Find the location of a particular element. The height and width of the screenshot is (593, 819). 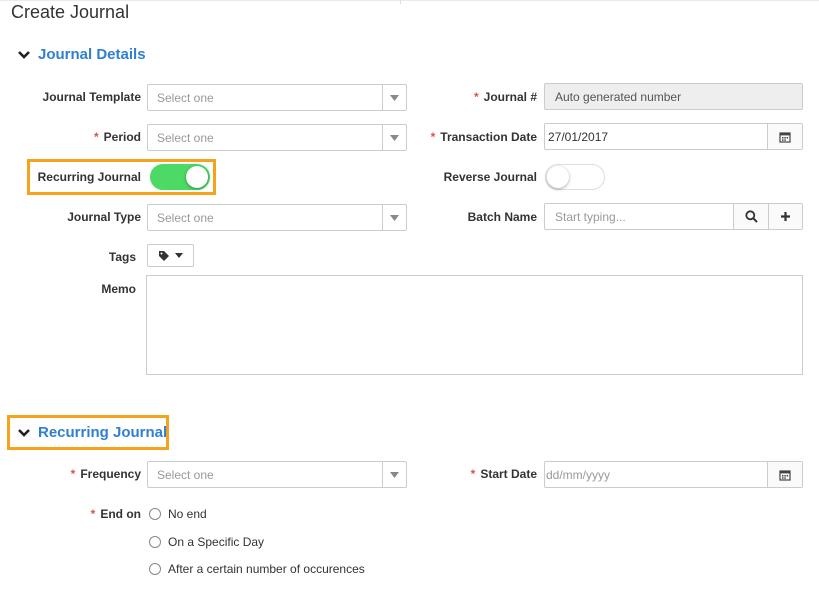

start-date-input: dd/mm/yyyy is located at coordinates (673, 474).